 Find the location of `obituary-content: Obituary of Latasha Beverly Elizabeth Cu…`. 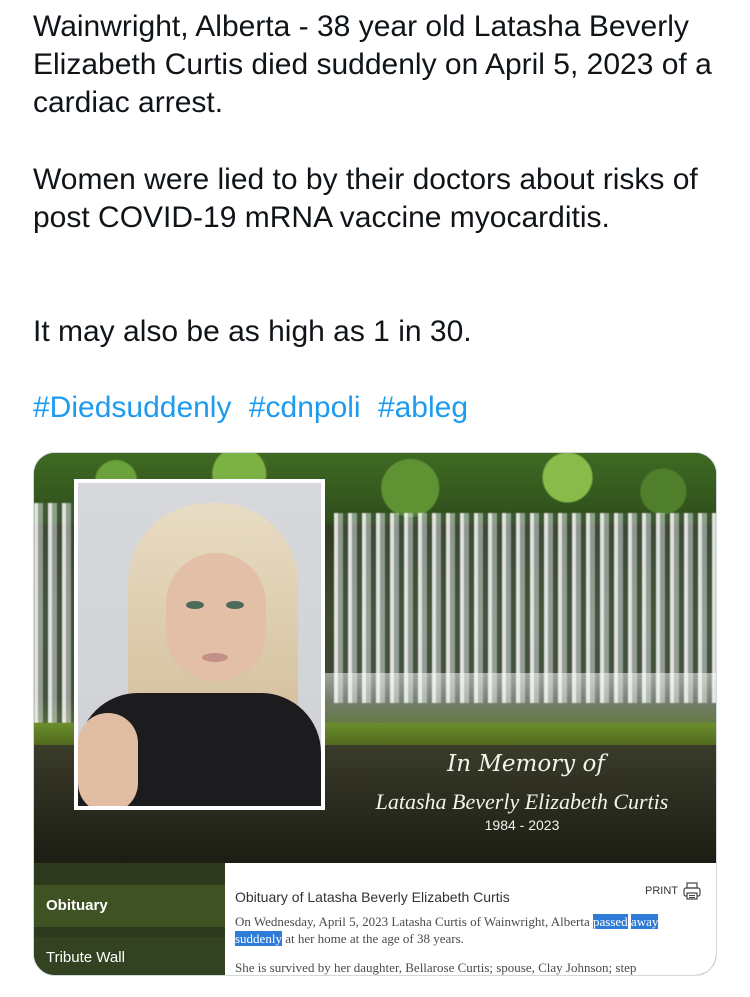

obituary-content: Obituary of Latasha Beverly Elizabeth Cu… is located at coordinates (470, 919).